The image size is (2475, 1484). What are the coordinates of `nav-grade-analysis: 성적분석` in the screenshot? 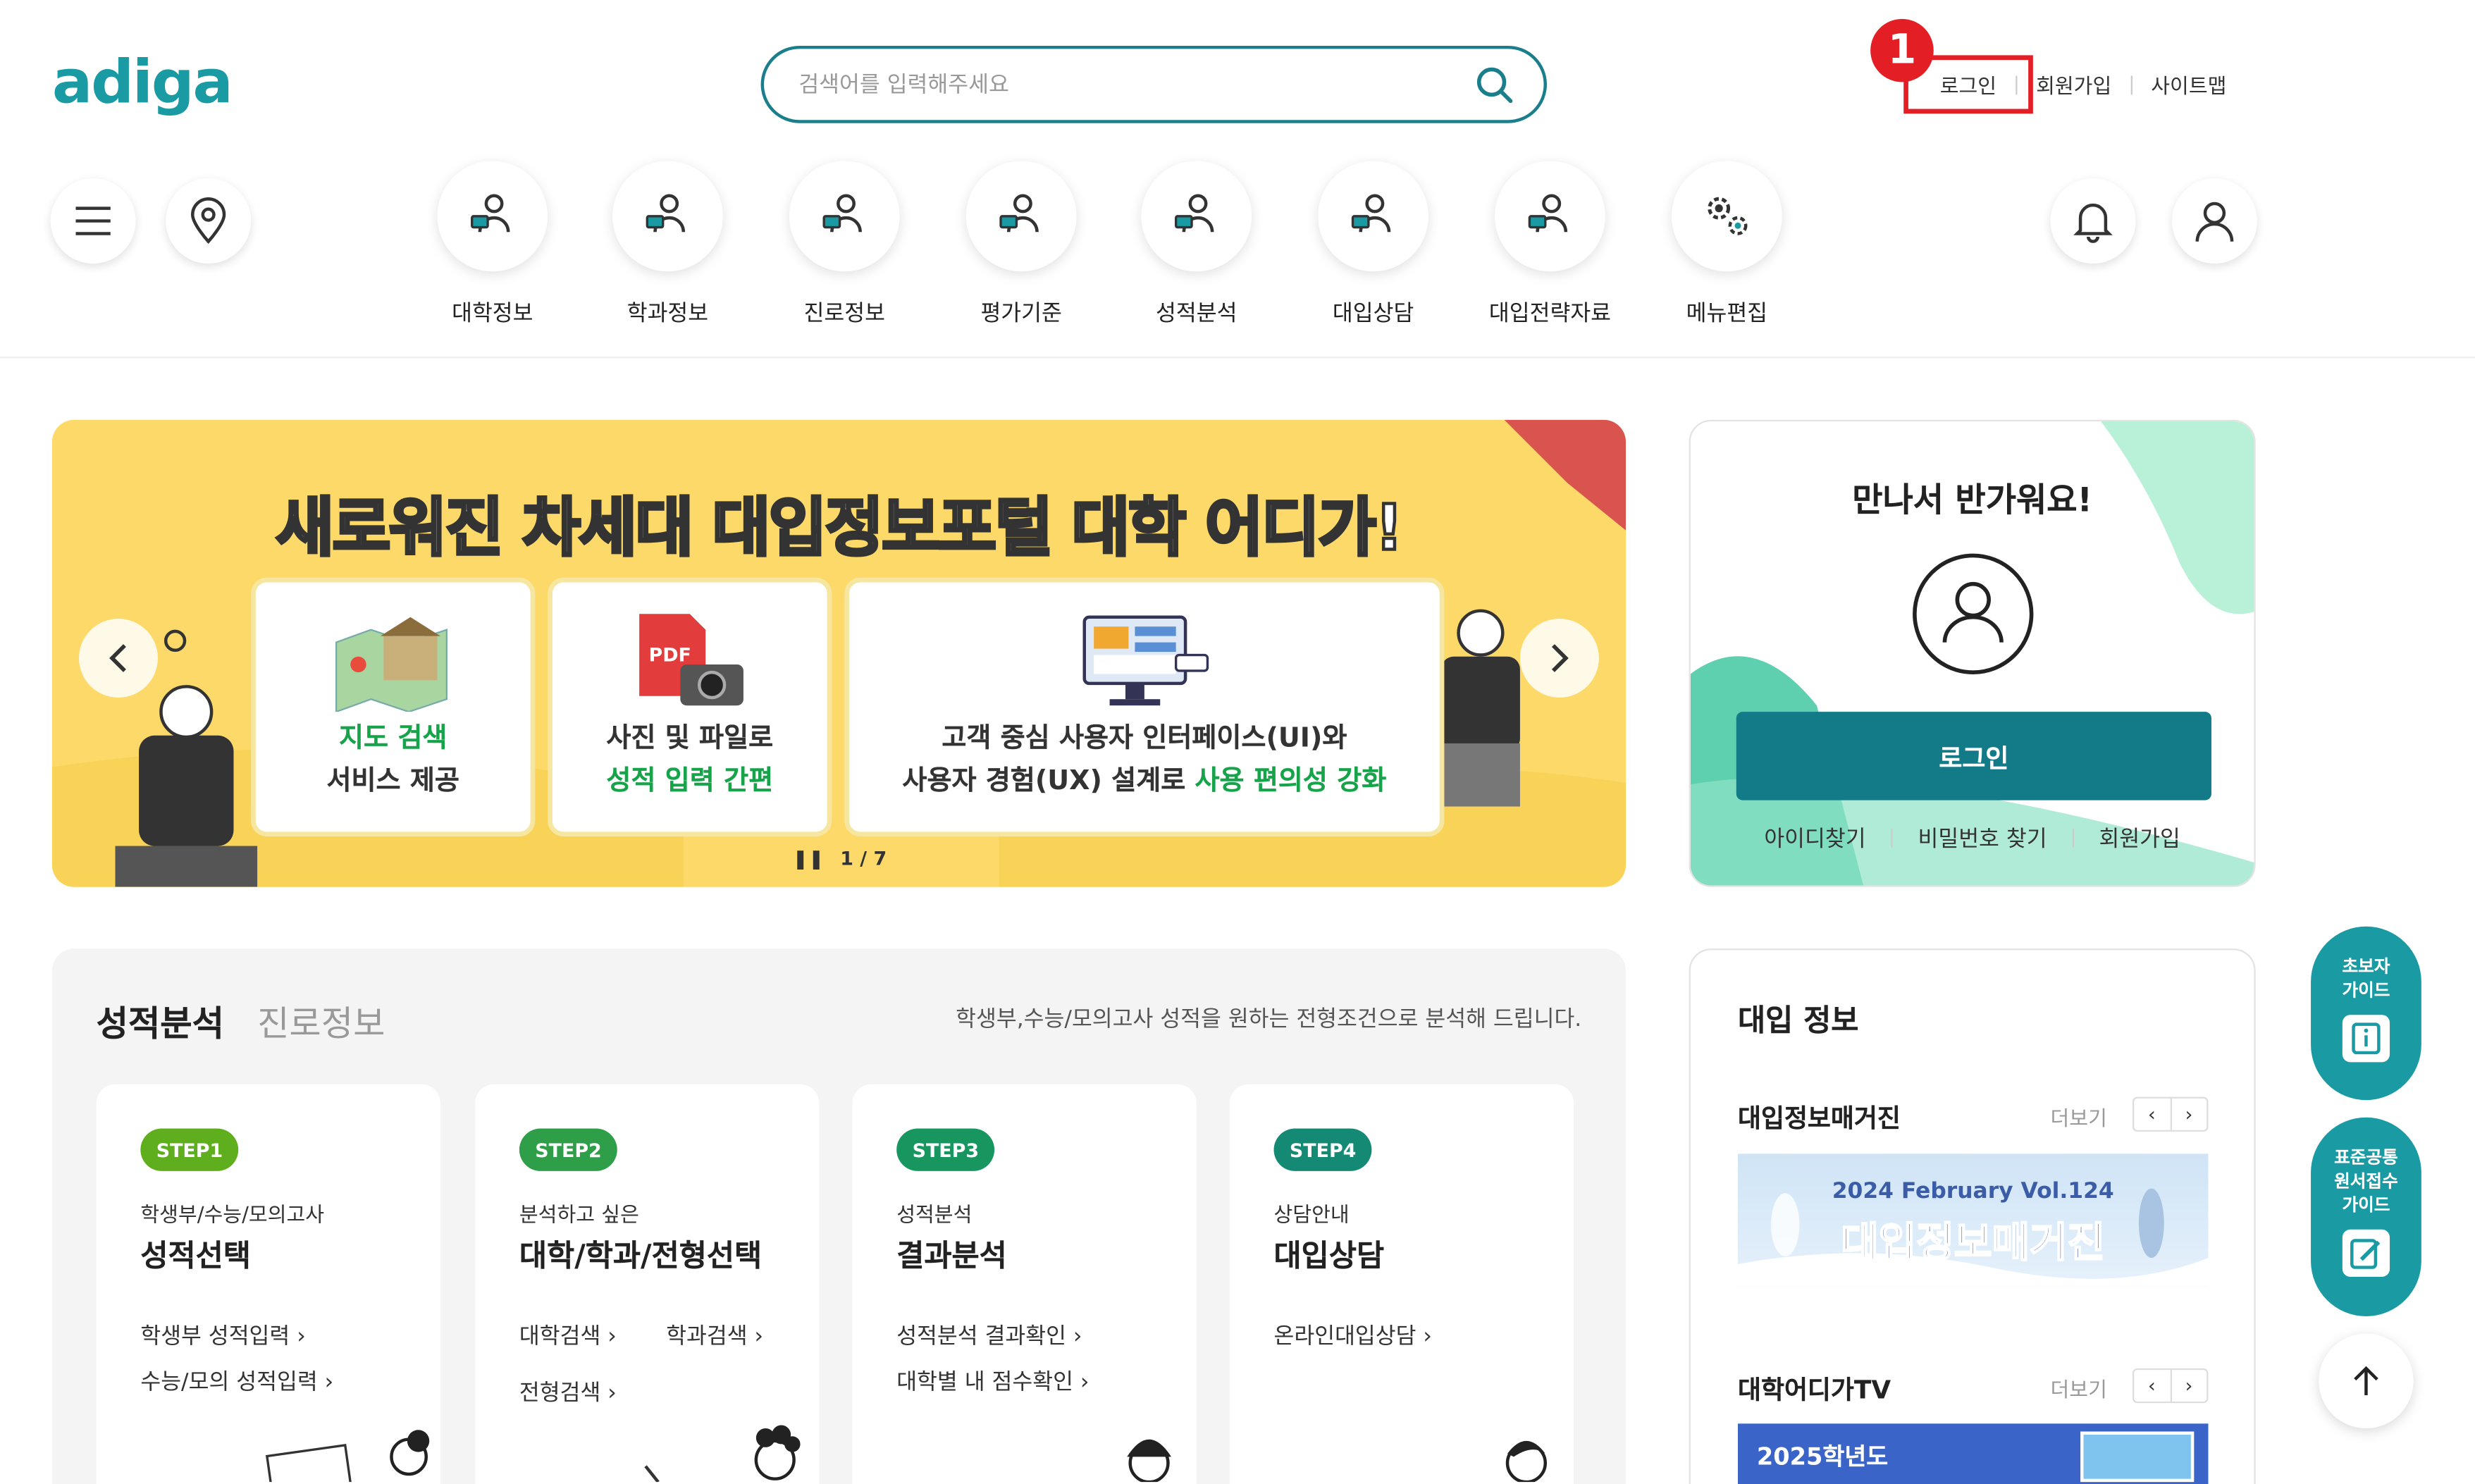 It's located at (1197, 244).